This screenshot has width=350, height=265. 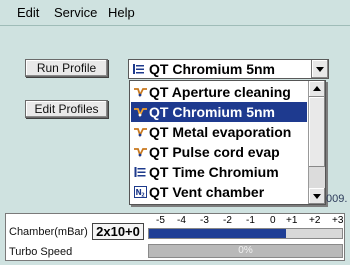 What do you see at coordinates (181, 220) in the screenshot?
I see `pressure-scale-tick: -4` at bounding box center [181, 220].